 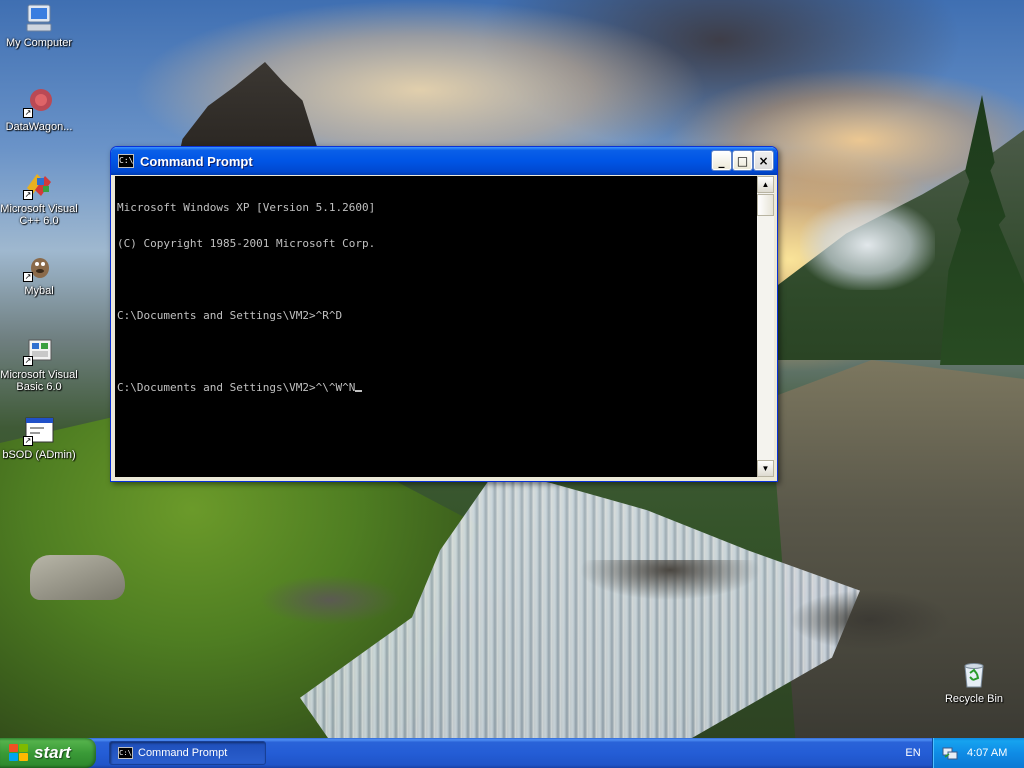 I want to click on minimize-button: _, so click(x=721, y=160).